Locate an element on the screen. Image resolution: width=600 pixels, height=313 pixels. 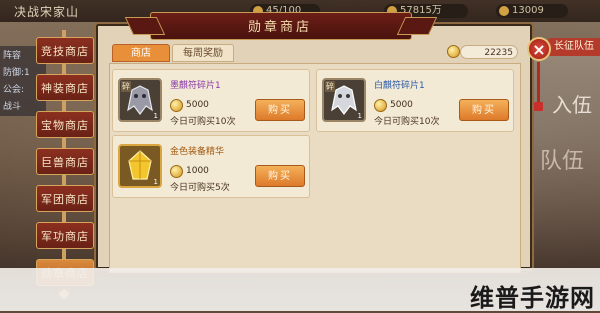
purchase-limit: 今日可购买5次 is located at coordinates (200, 188).